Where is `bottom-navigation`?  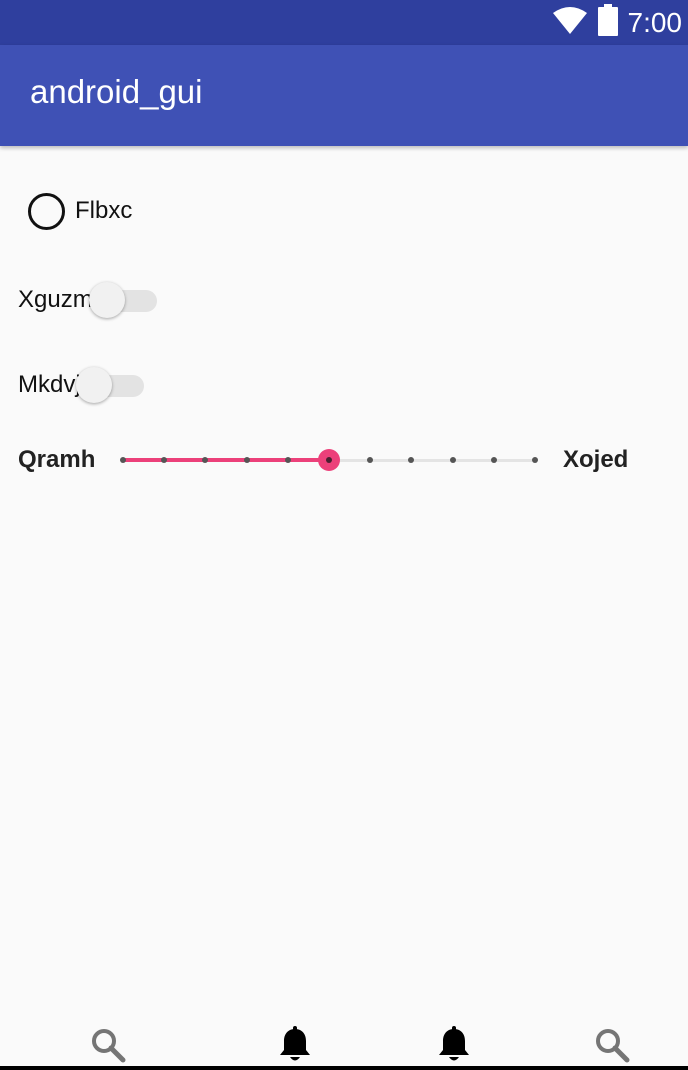
bottom-navigation is located at coordinates (344, 1043).